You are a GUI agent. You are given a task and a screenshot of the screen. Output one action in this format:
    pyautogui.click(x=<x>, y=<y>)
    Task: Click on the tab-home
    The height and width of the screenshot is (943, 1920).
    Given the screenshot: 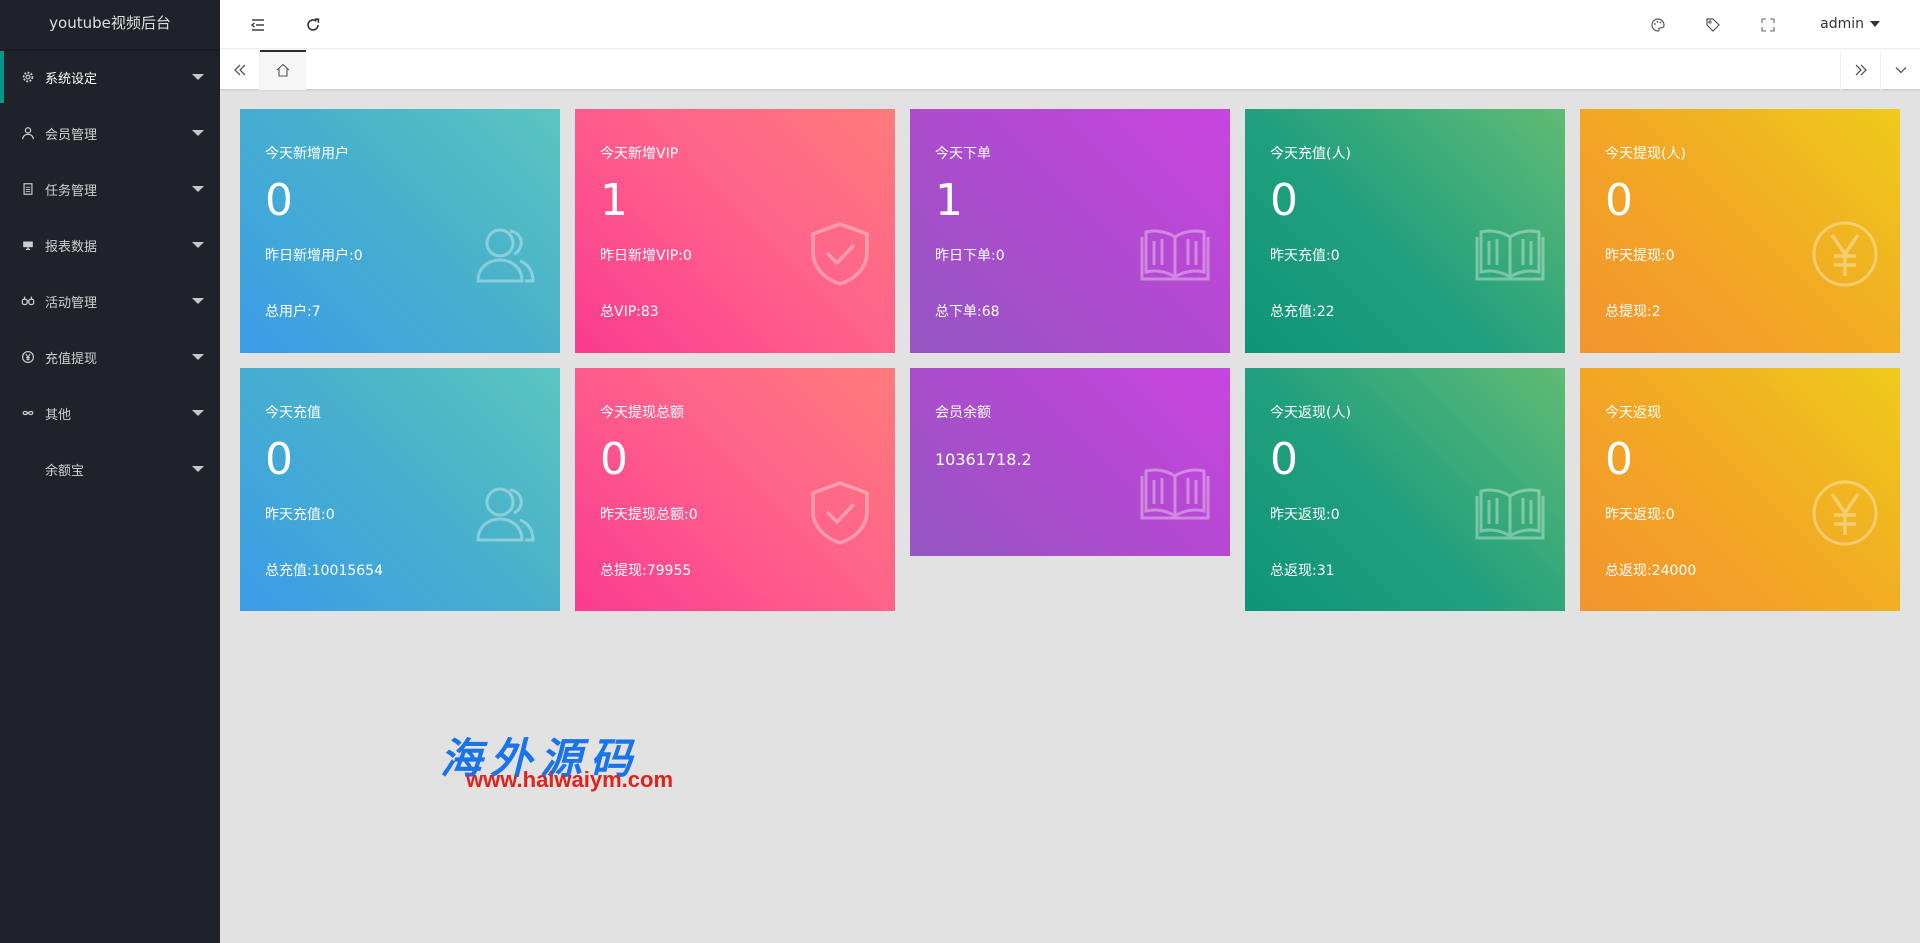 What is the action you would take?
    pyautogui.click(x=283, y=70)
    